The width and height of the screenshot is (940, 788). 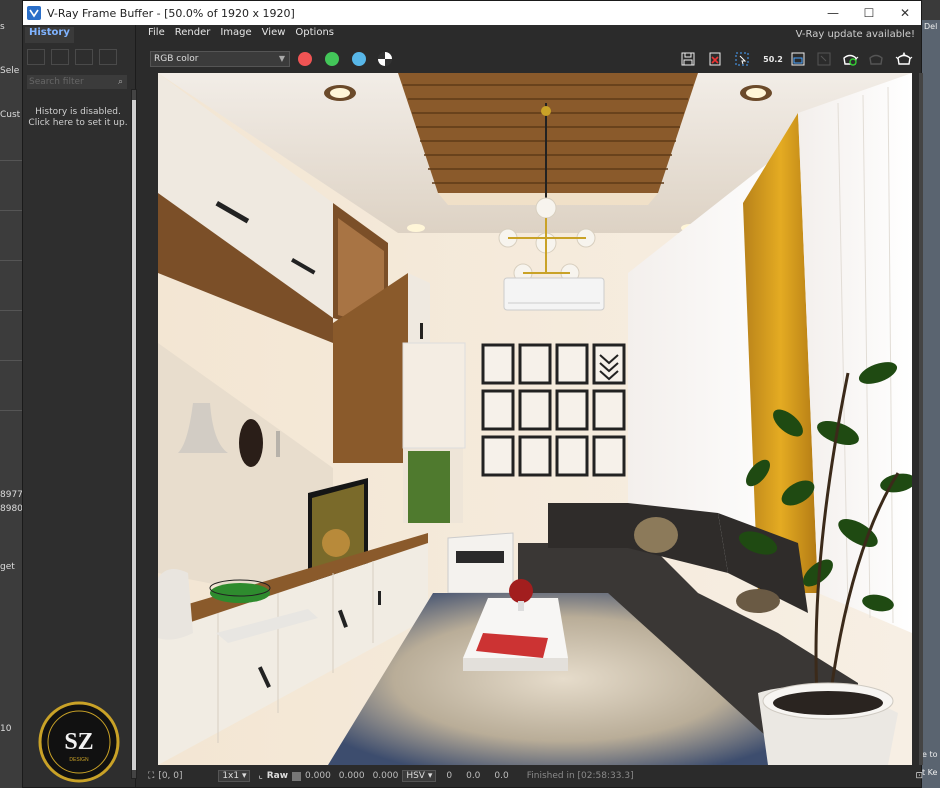 What do you see at coordinates (274, 35) in the screenshot?
I see `menu-view: View` at bounding box center [274, 35].